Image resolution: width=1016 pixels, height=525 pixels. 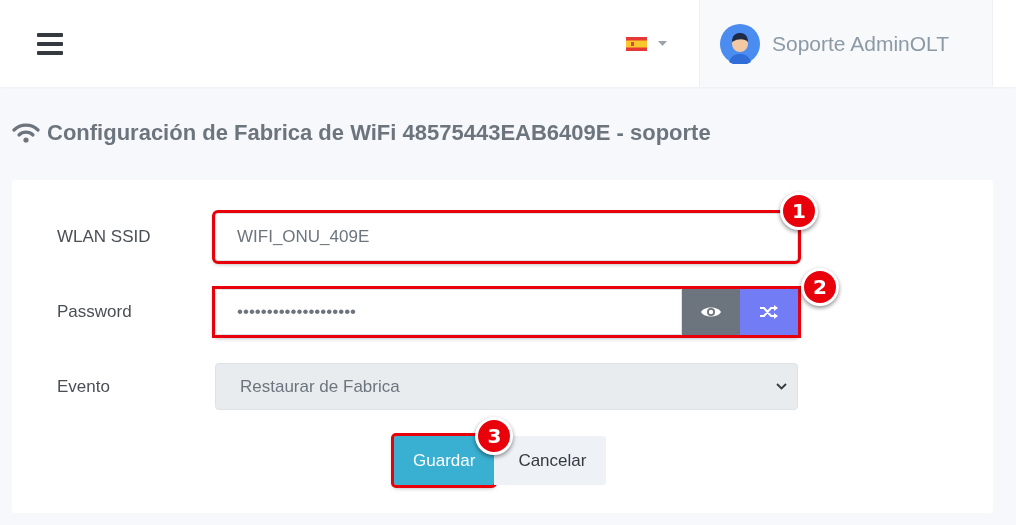 What do you see at coordinates (740, 43) in the screenshot?
I see `avatar-icon` at bounding box center [740, 43].